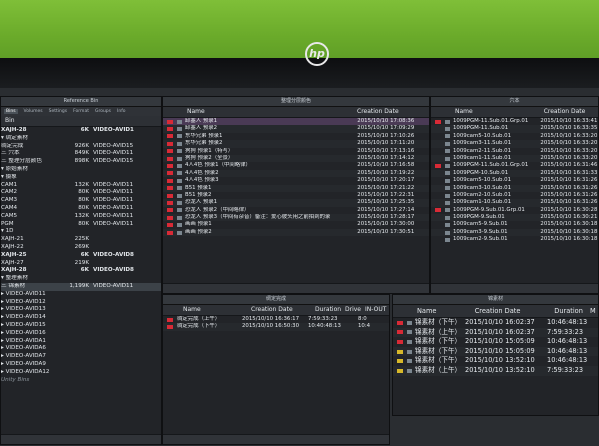 The width and height of the screenshot is (599, 446). I want to click on table-row: 1009cam3-11.Sub.01 2015/10/10 16:33:20, so click(514, 144).